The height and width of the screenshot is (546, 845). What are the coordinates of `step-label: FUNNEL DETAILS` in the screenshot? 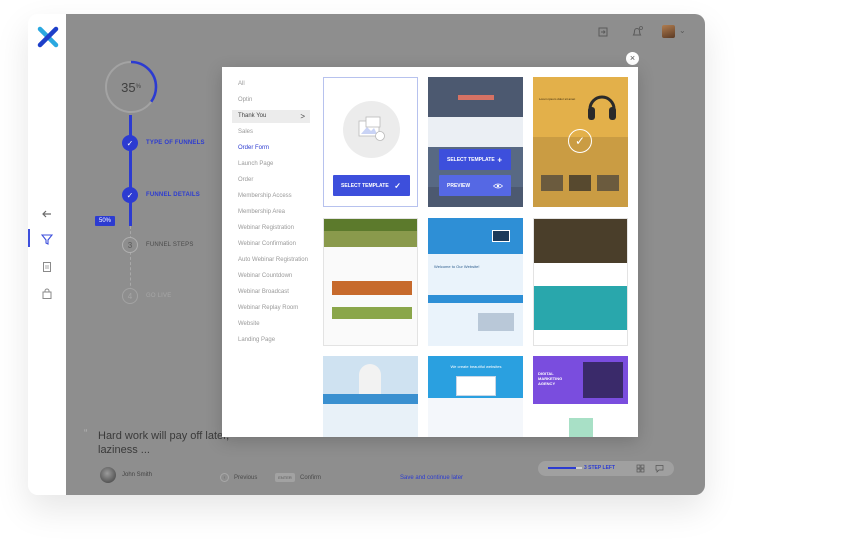 It's located at (173, 195).